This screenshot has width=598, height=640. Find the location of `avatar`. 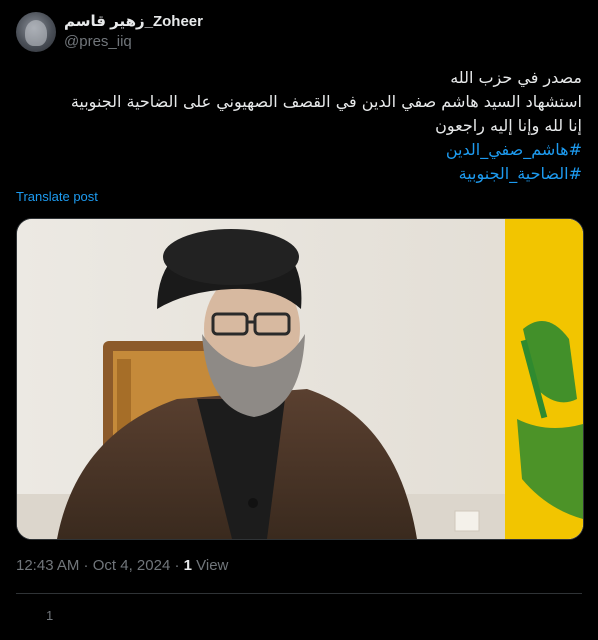

avatar is located at coordinates (36, 32).